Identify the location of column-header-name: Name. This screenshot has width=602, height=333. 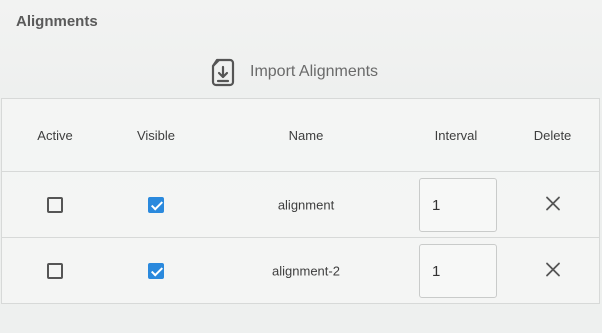
(306, 135).